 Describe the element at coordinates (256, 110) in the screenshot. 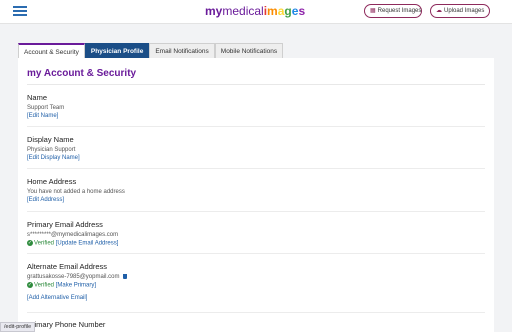

I see `name-section: Name Support Team [Edit Name]` at that location.